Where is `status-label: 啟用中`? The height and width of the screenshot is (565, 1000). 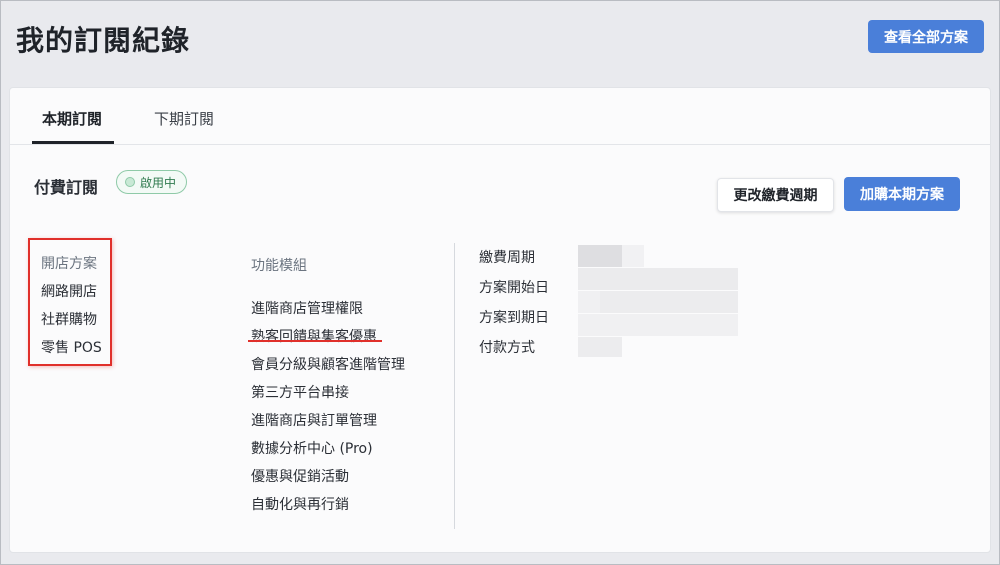
status-label: 啟用中 is located at coordinates (158, 182).